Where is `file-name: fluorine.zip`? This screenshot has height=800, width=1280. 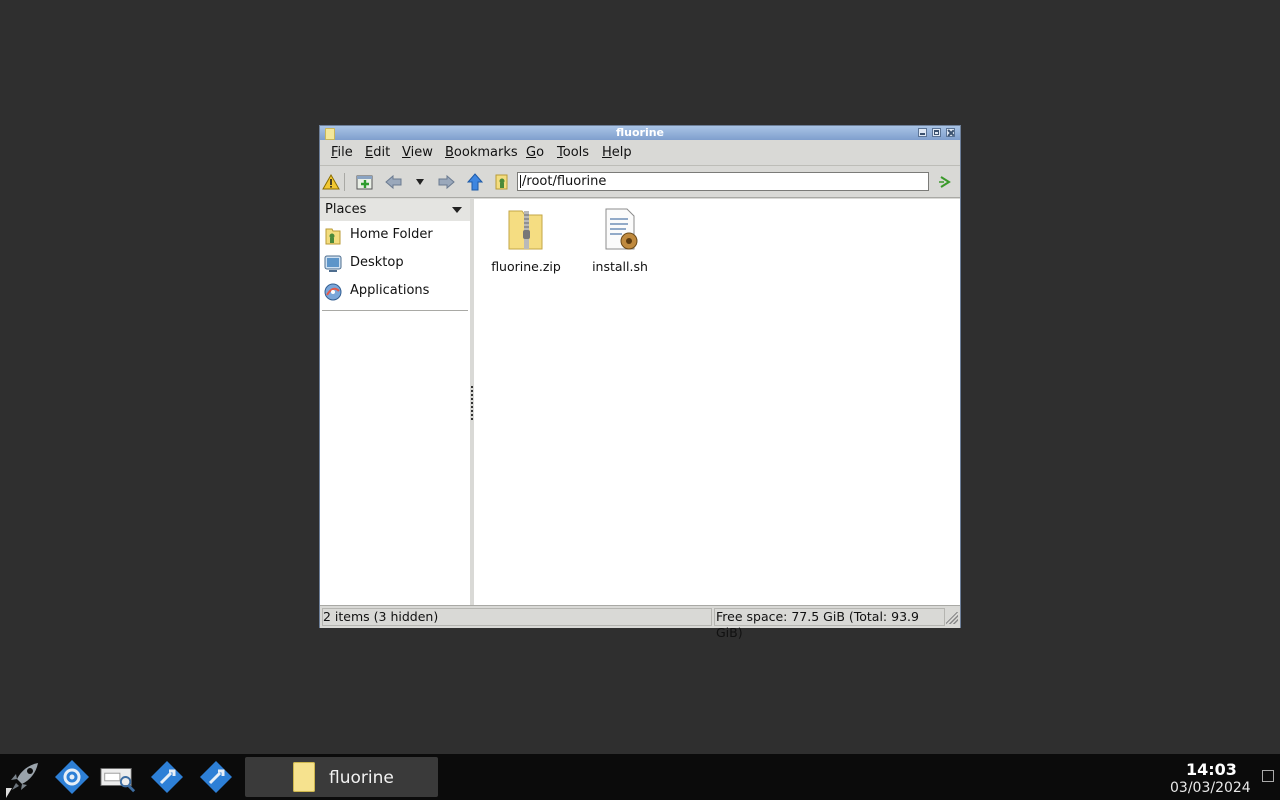 file-name: fluorine.zip is located at coordinates (526, 266).